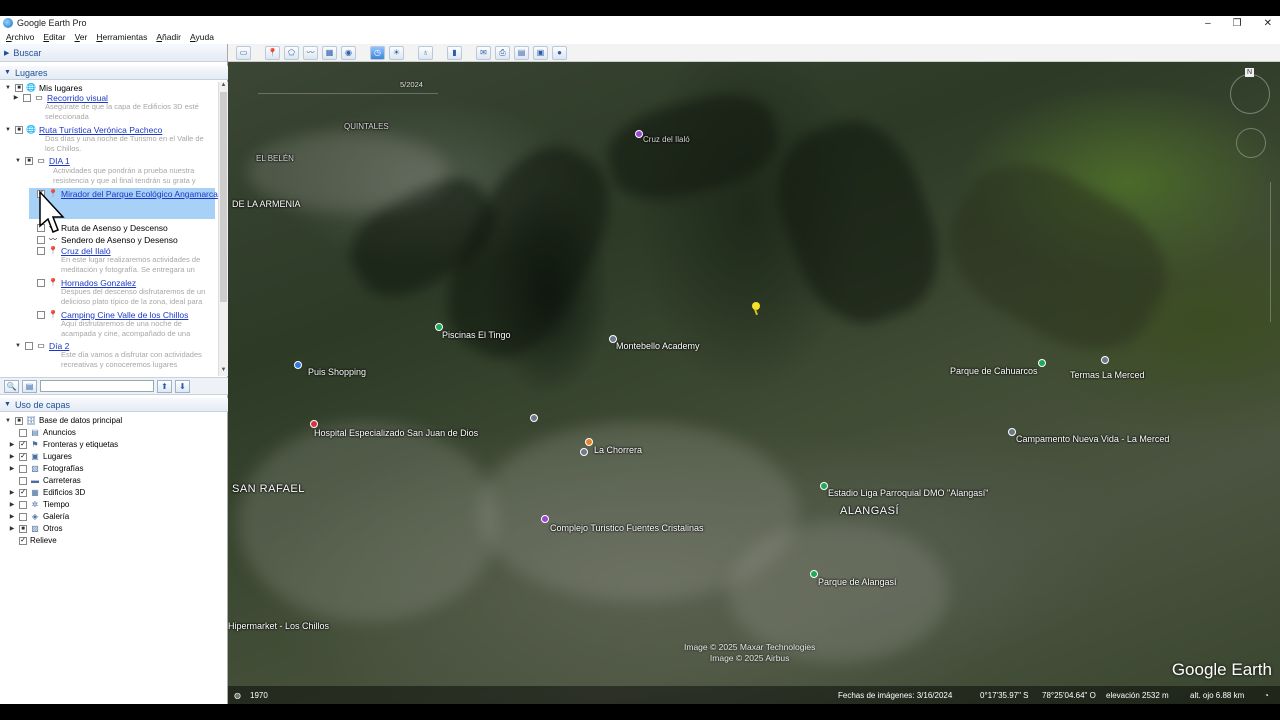 The height and width of the screenshot is (720, 1280). What do you see at coordinates (857, 582) in the screenshot?
I see `map-place-label: Parque de Alangasí` at bounding box center [857, 582].